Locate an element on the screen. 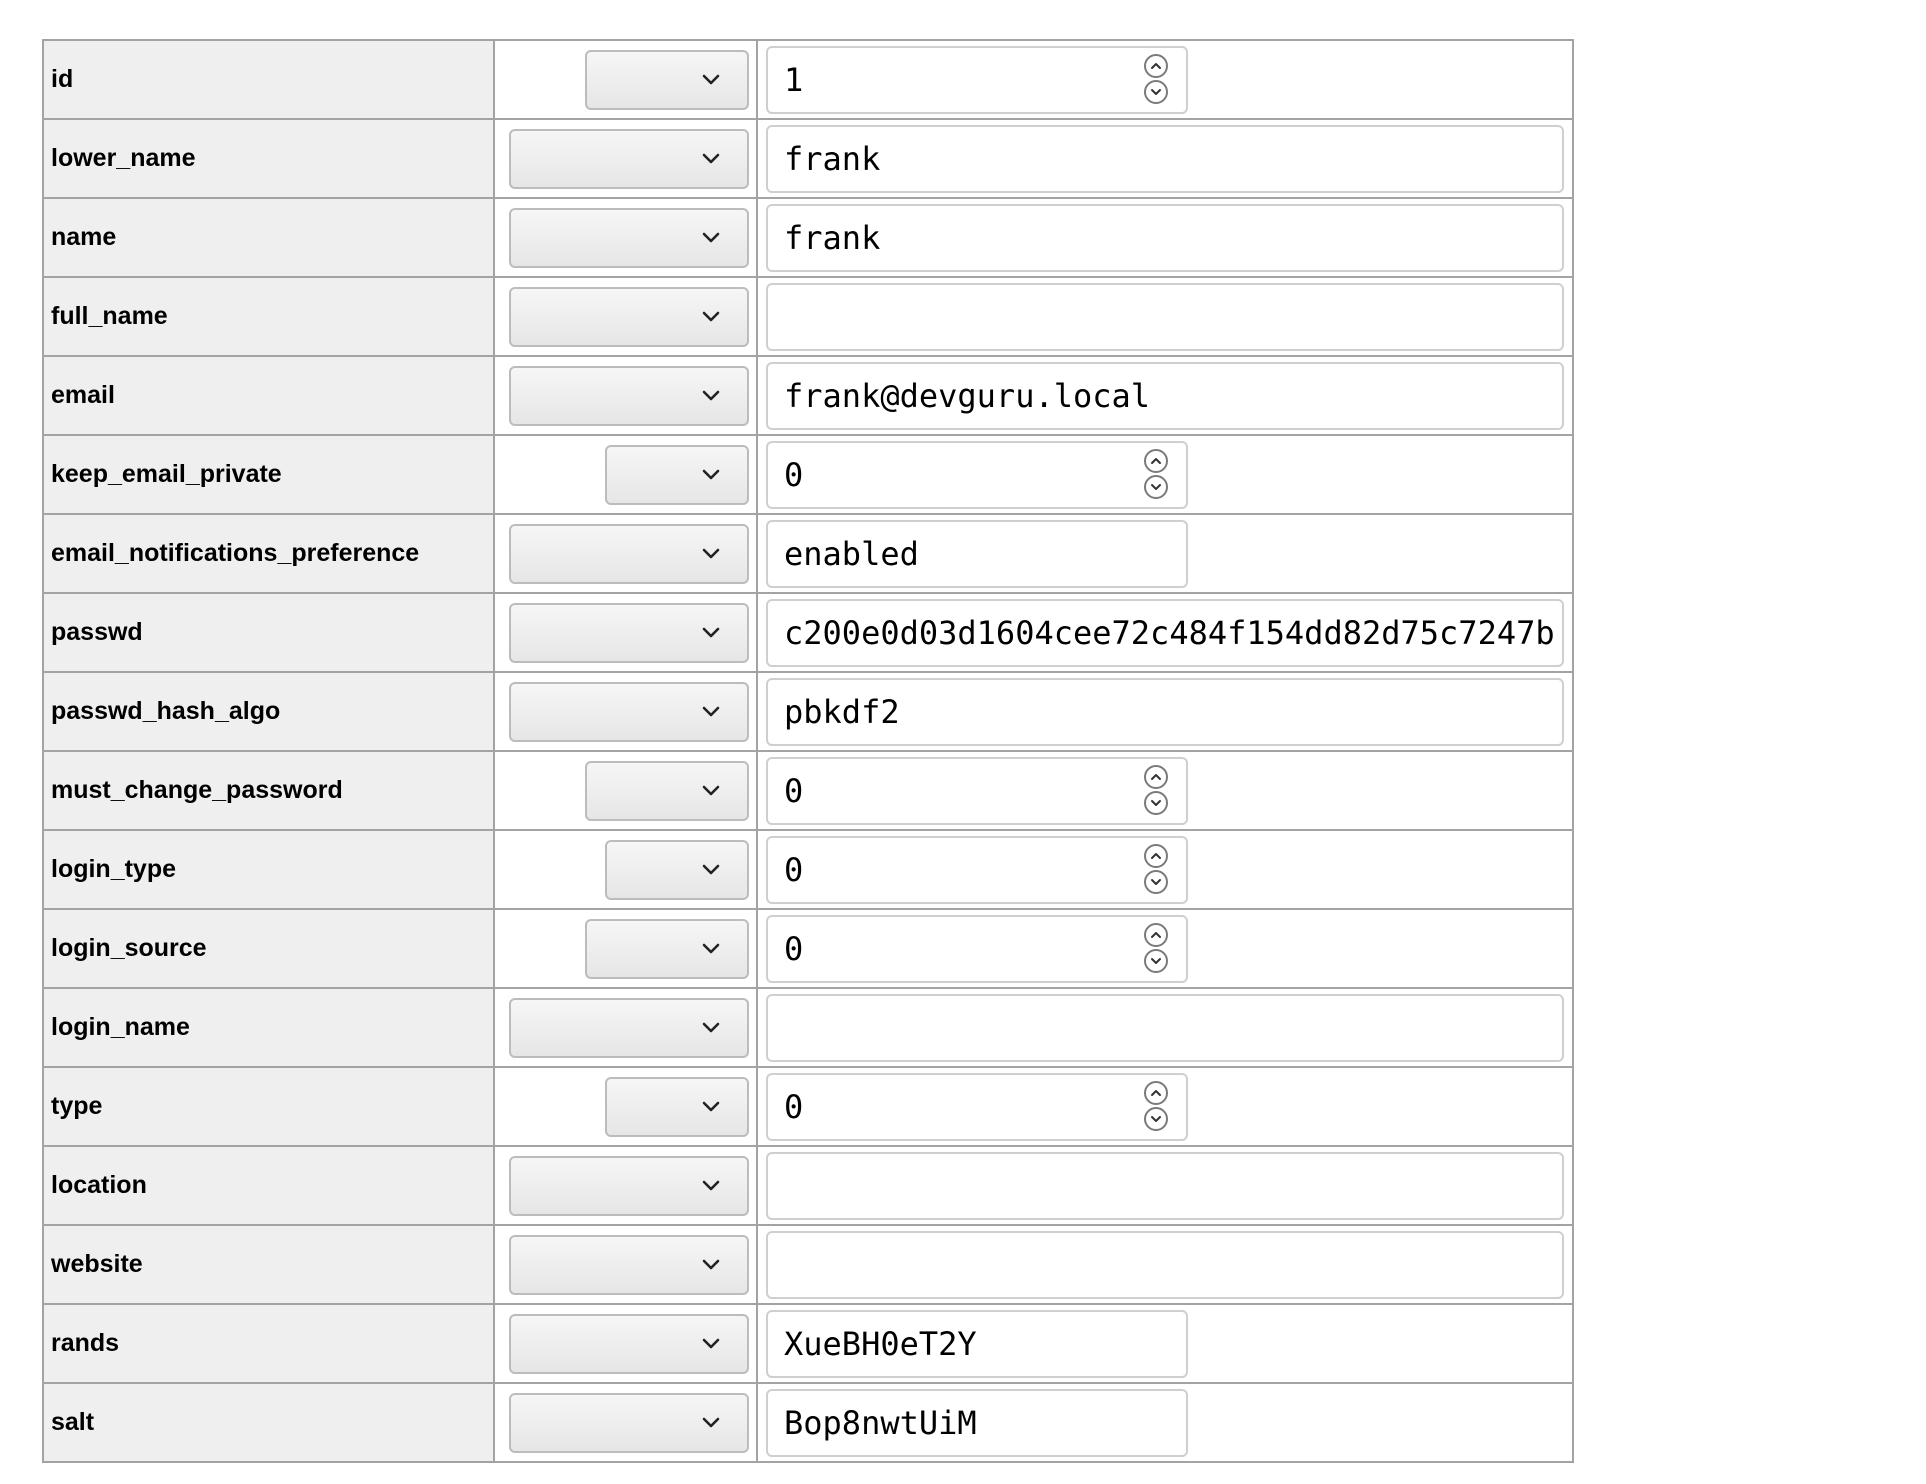 The width and height of the screenshot is (1926, 1484). table-row-login-type: login_type 0 is located at coordinates (808, 869).